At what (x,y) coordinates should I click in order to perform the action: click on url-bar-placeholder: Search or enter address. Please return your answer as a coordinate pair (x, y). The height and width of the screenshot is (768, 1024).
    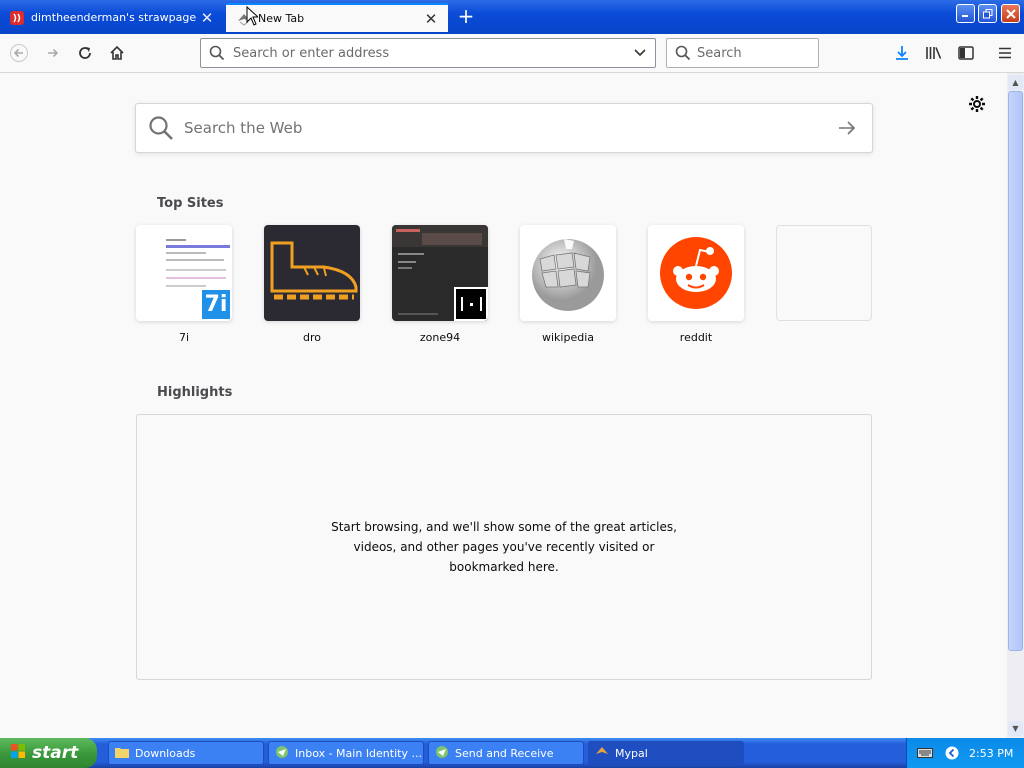
    Looking at the image, I should click on (311, 53).